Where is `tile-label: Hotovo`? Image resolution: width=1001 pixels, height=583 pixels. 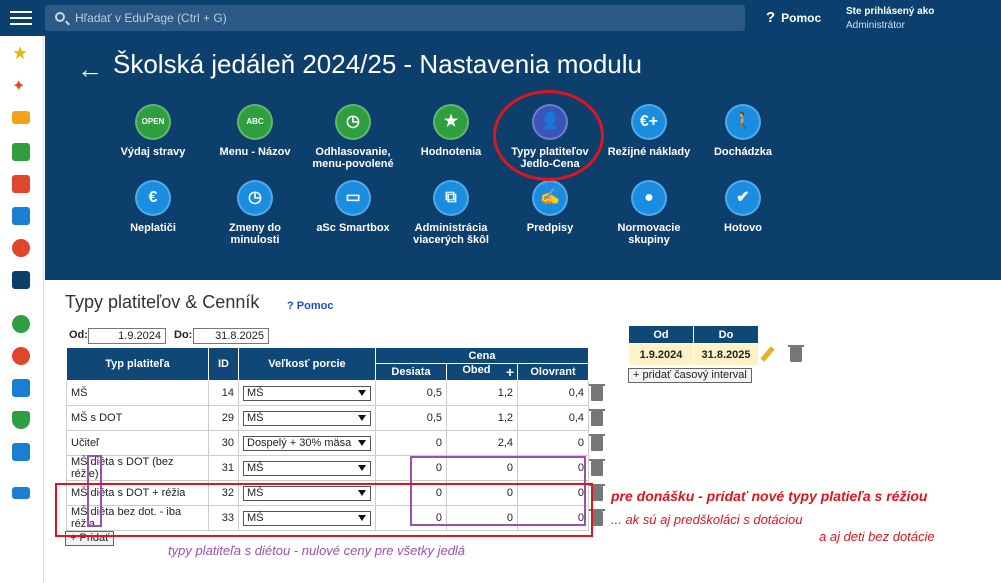
tile-label: Hotovo is located at coordinates (743, 228).